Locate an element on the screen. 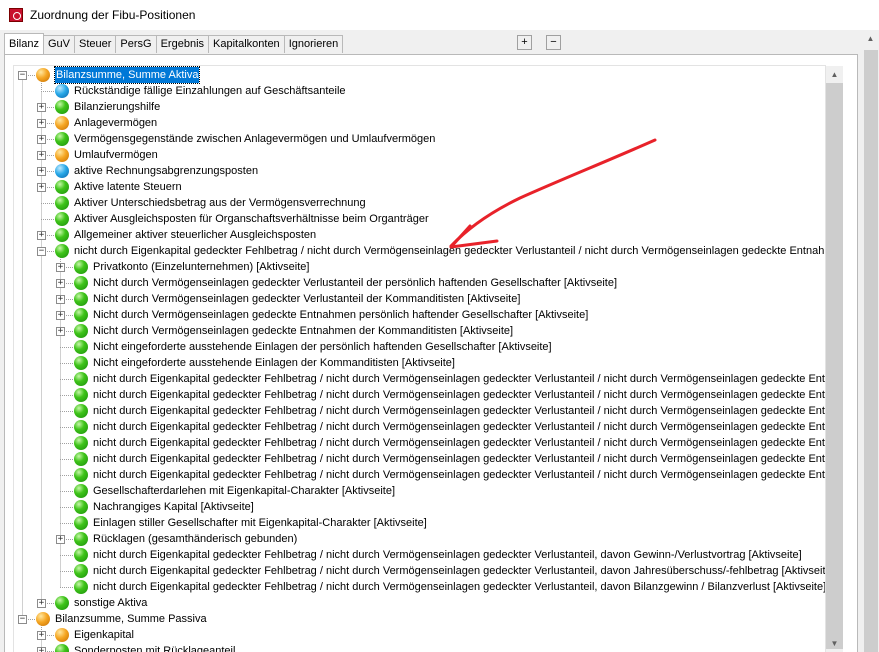 The height and width of the screenshot is (652, 879). tree-row: + Anlagevermögen is located at coordinates (419, 123).